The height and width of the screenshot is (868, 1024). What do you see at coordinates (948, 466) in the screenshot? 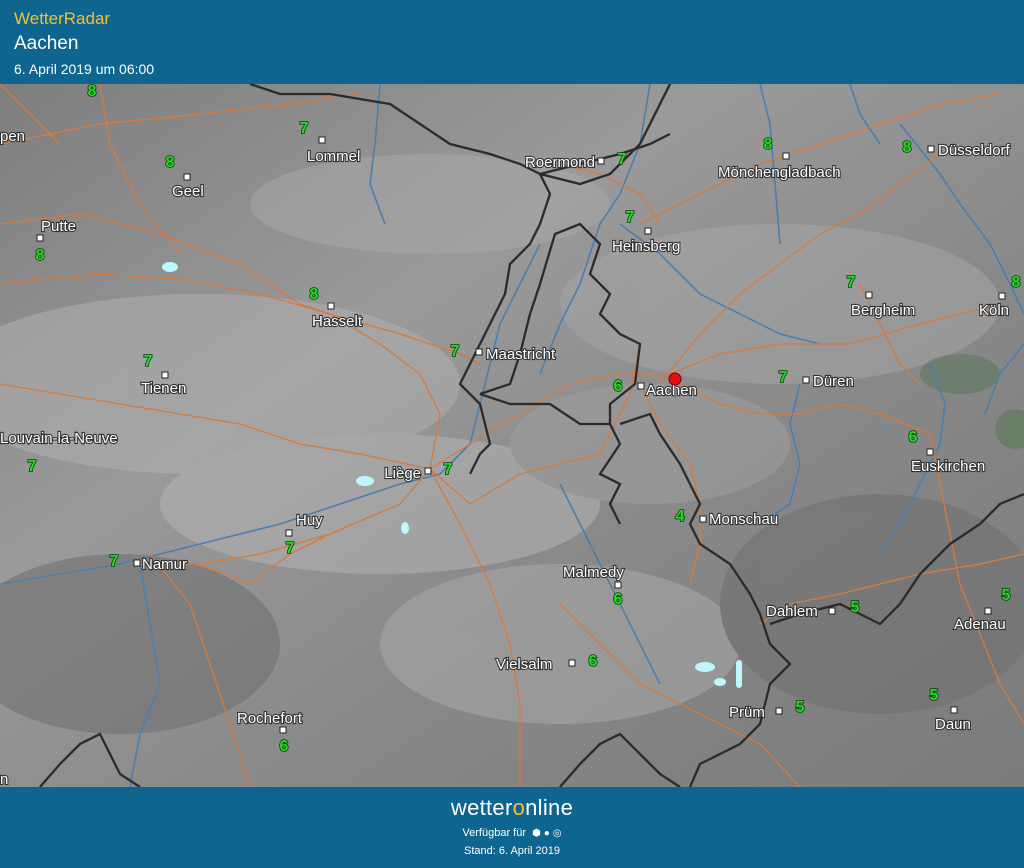
I see `city-name: Euskirchen` at bounding box center [948, 466].